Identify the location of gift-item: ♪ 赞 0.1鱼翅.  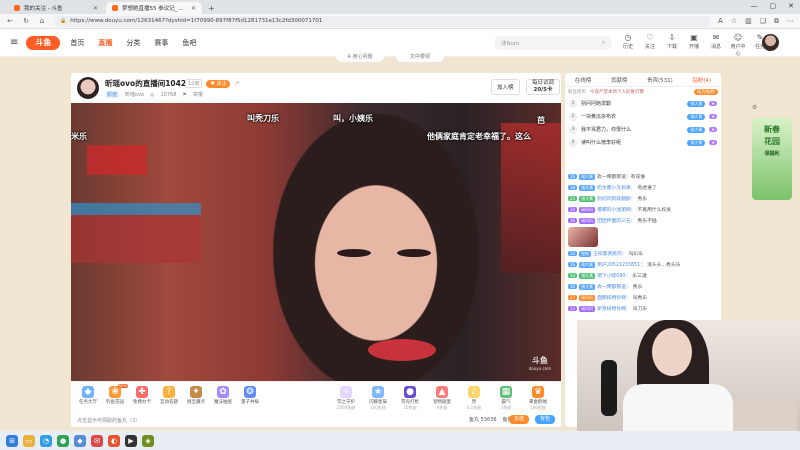
(474, 398).